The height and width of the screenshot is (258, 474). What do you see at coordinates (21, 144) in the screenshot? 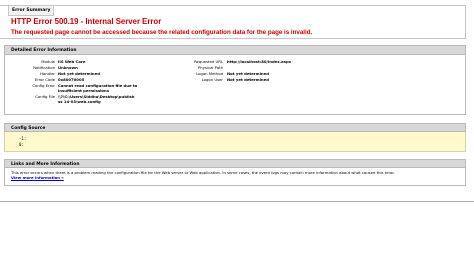
I see `config-source-line: 0:` at bounding box center [21, 144].